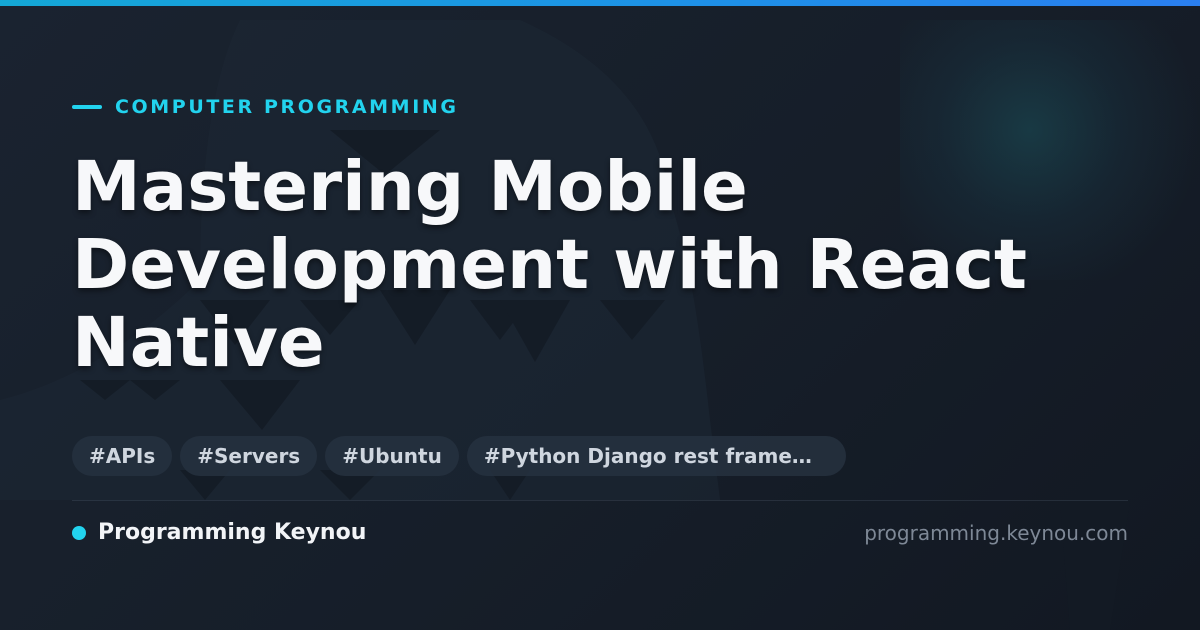 This screenshot has width=1200, height=630. Describe the element at coordinates (122, 456) in the screenshot. I see `tag-pill: #APIs` at that location.